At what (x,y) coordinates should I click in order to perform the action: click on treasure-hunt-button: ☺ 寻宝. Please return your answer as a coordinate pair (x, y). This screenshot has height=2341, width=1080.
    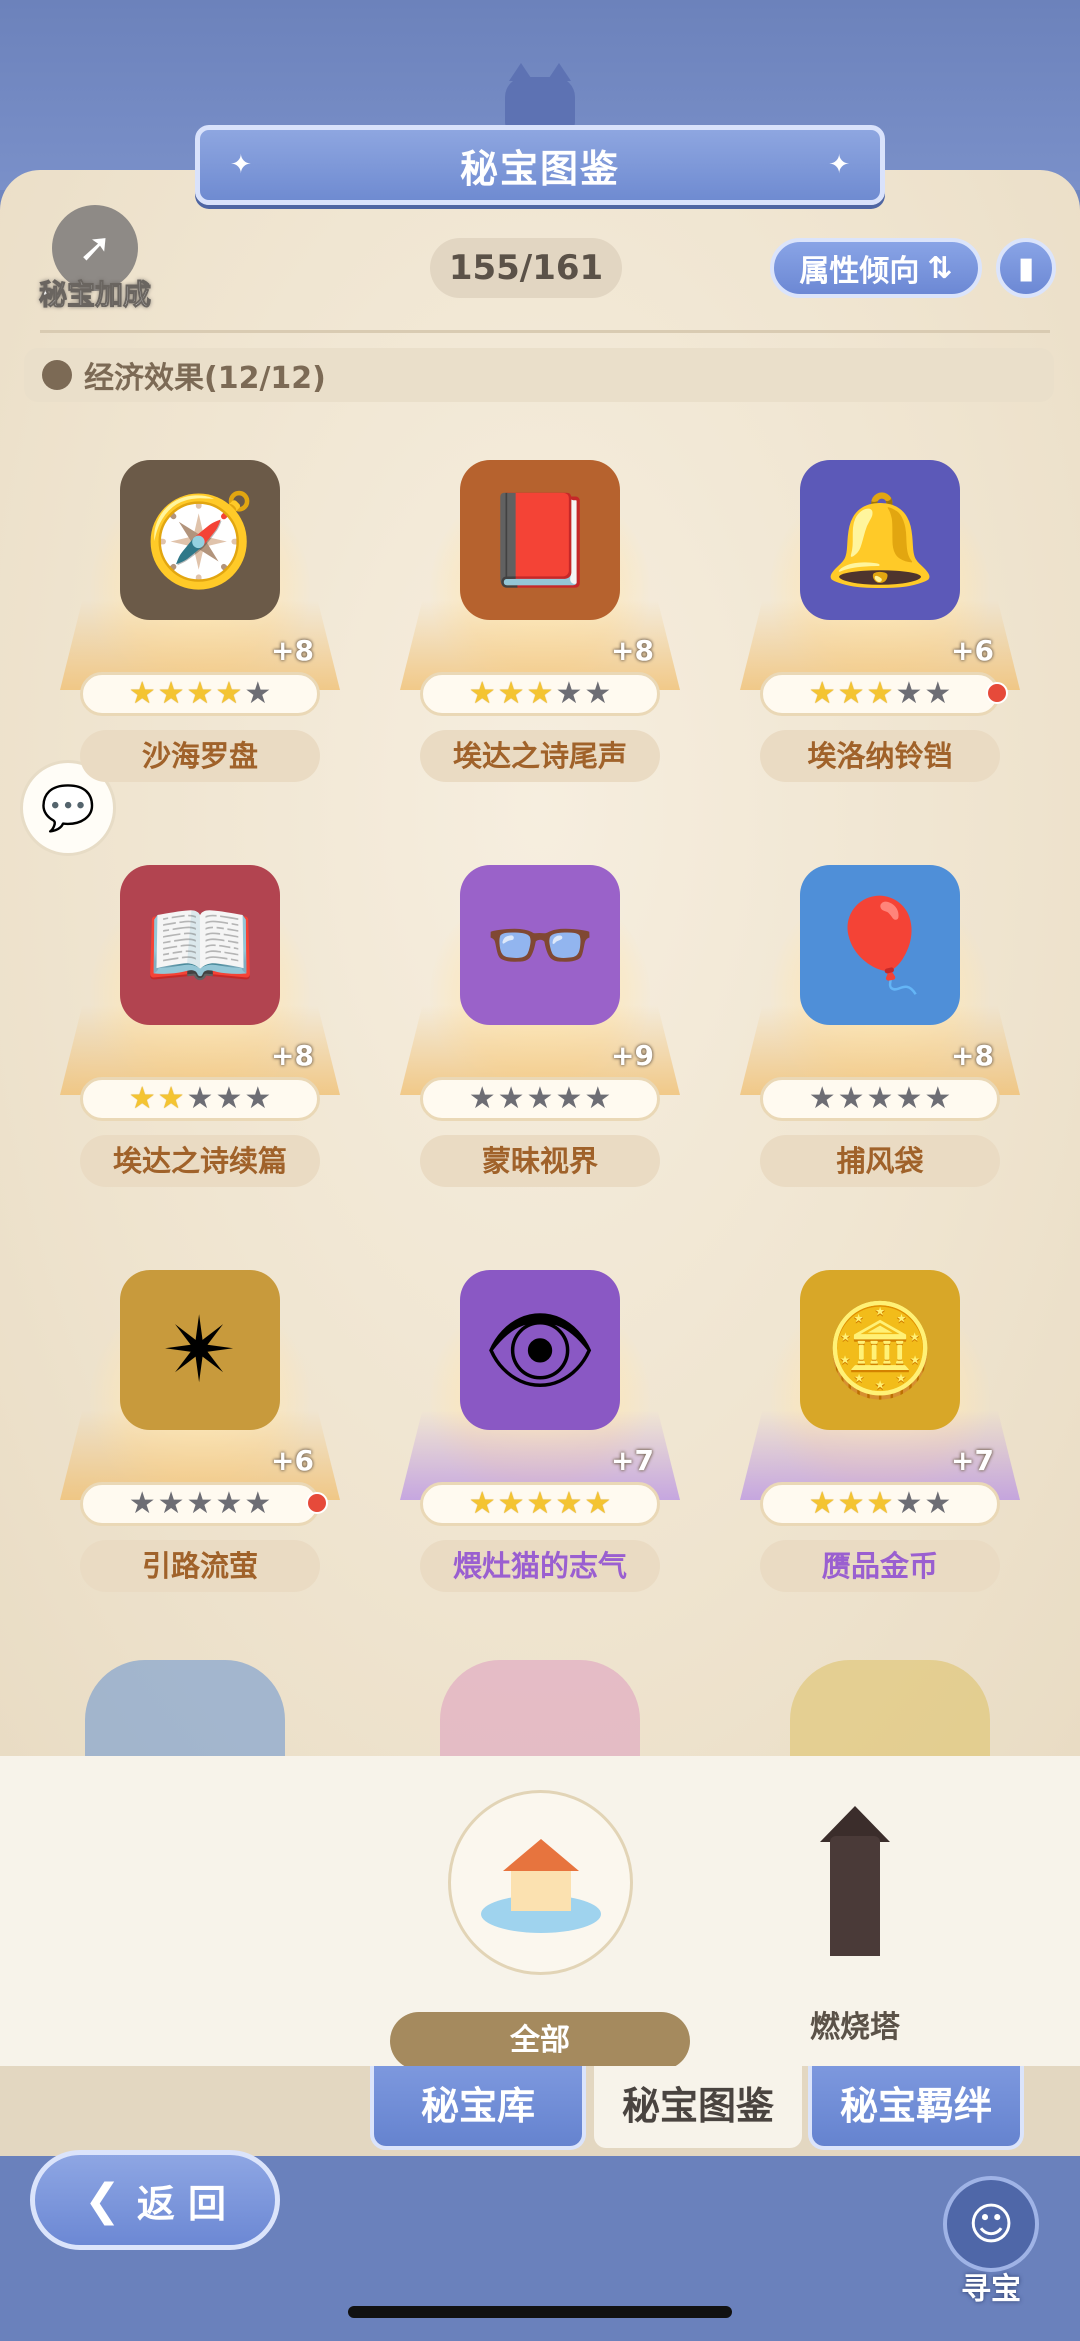
    Looking at the image, I should click on (991, 2246).